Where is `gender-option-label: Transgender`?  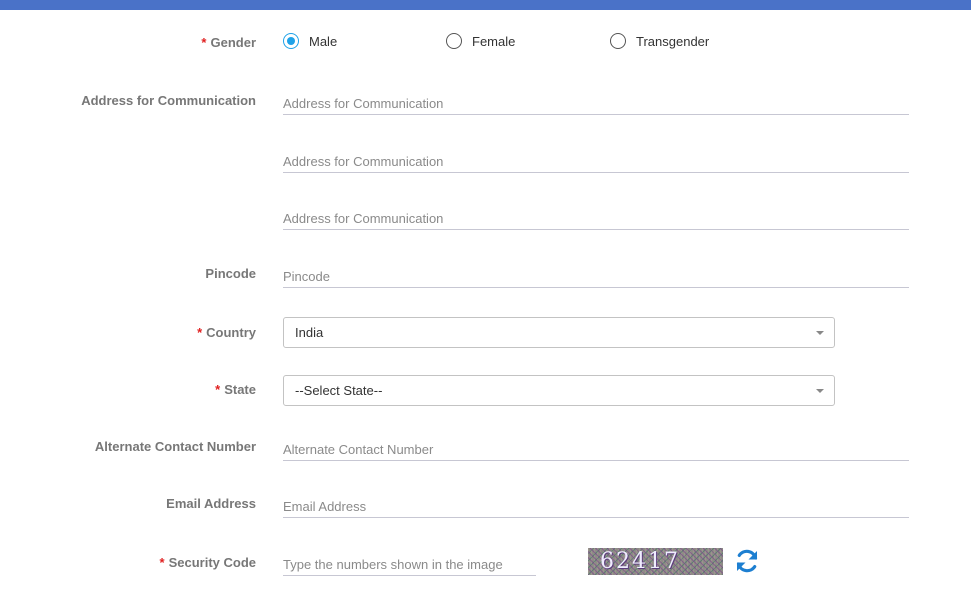 gender-option-label: Transgender is located at coordinates (673, 41).